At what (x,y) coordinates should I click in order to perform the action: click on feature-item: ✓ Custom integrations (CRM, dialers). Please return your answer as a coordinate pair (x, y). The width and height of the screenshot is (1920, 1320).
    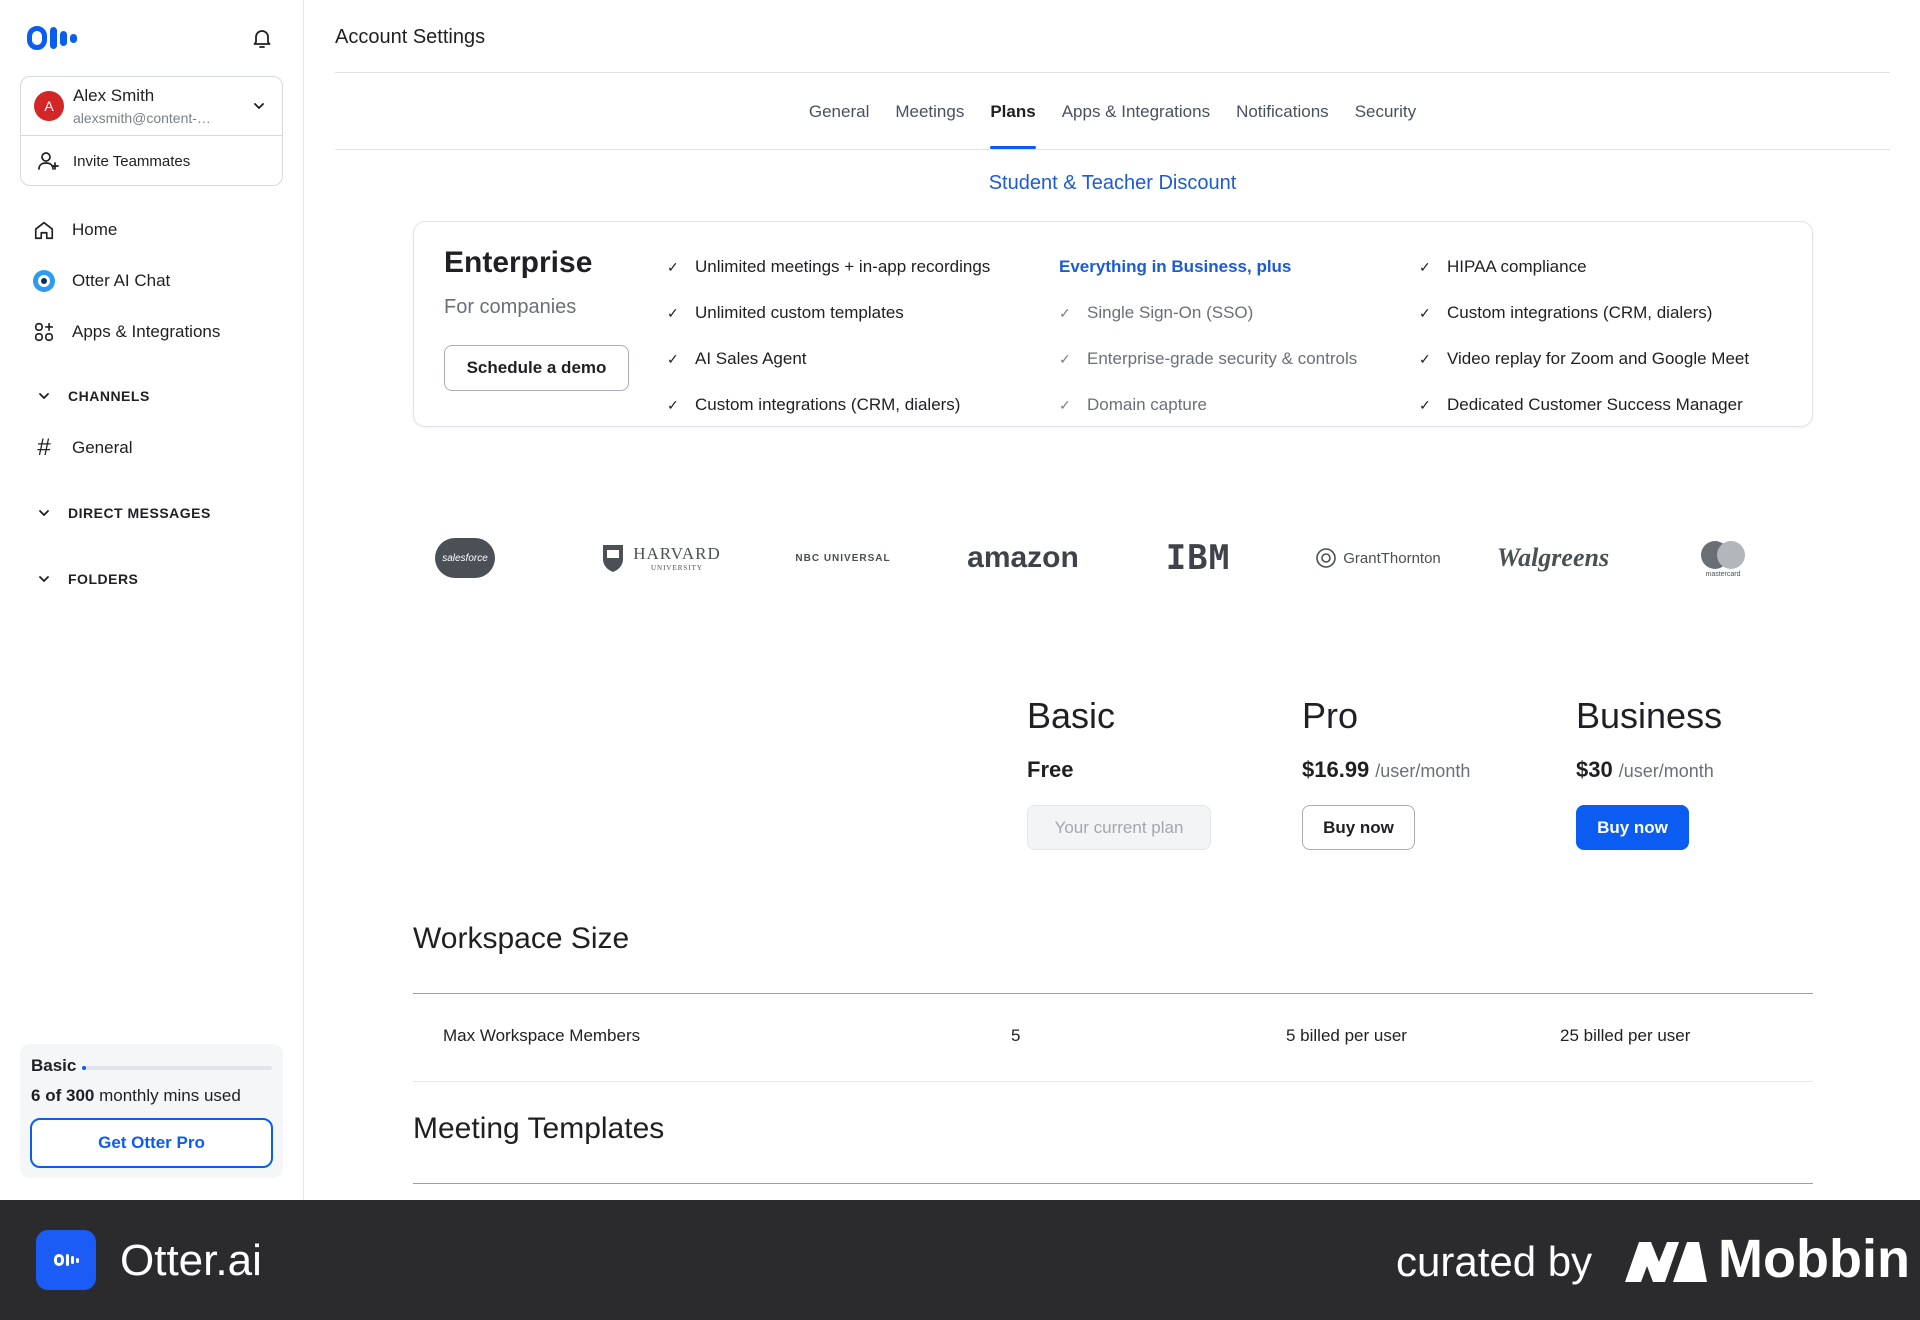
    Looking at the image, I should click on (1566, 312).